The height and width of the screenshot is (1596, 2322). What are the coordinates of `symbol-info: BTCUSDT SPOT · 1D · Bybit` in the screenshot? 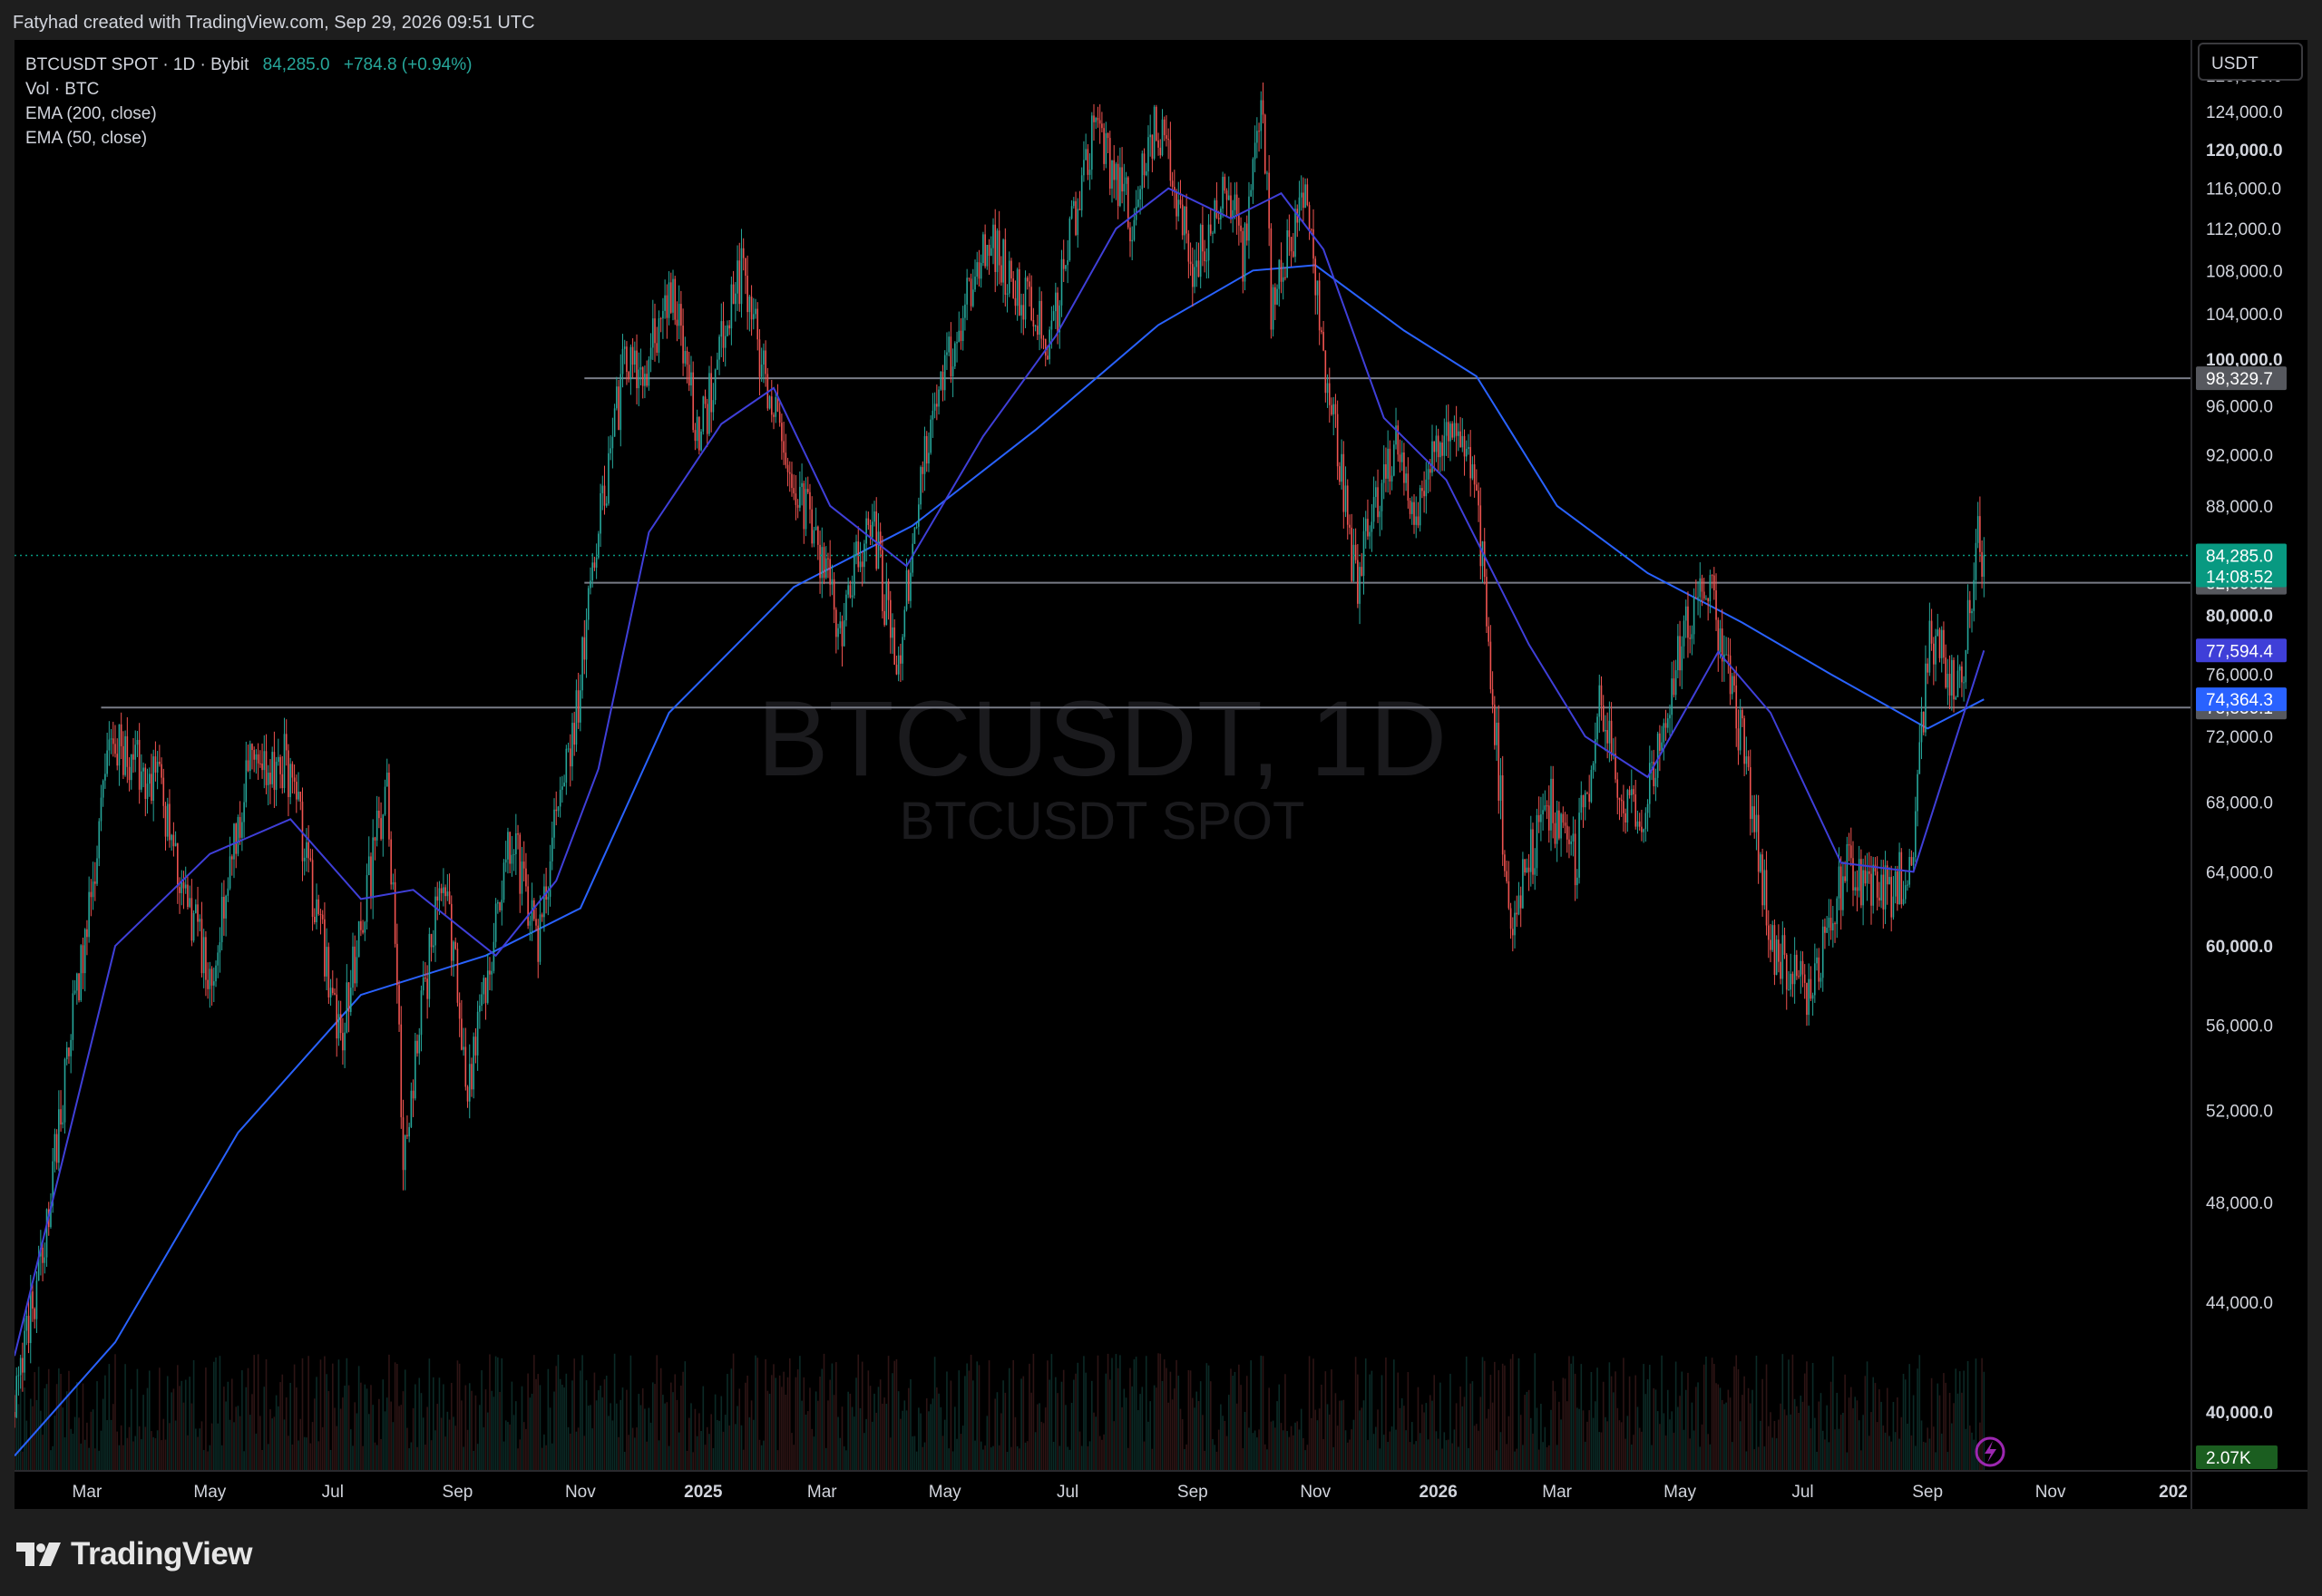 It's located at (137, 64).